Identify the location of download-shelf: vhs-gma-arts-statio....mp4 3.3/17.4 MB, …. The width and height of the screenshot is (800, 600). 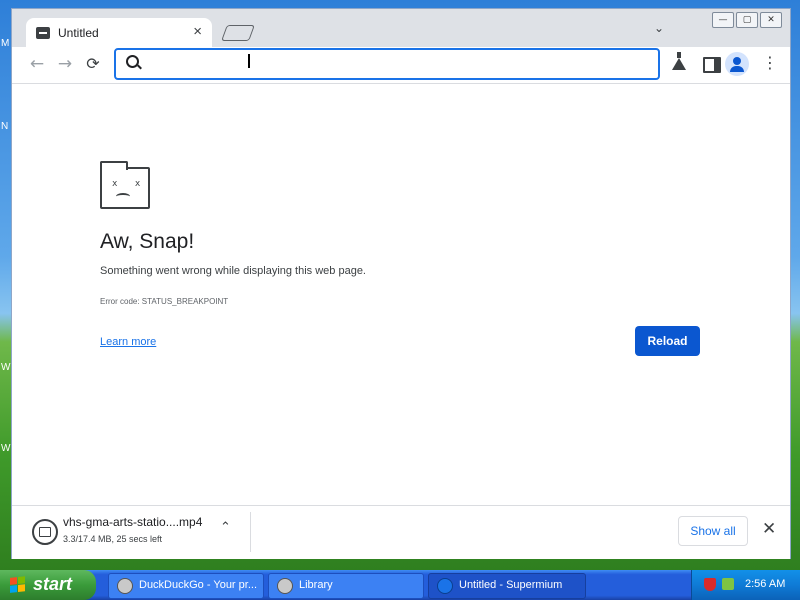
(401, 532).